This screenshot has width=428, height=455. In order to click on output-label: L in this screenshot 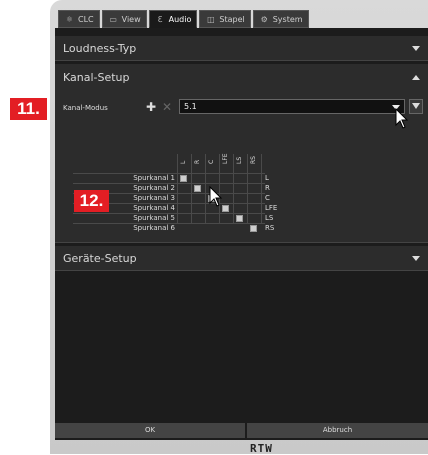, I will do `click(267, 178)`.